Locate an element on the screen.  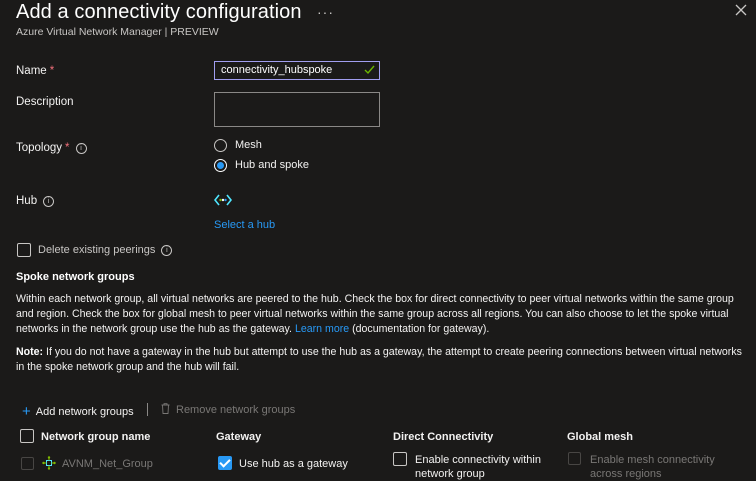
valid-check-icon is located at coordinates (369, 70).